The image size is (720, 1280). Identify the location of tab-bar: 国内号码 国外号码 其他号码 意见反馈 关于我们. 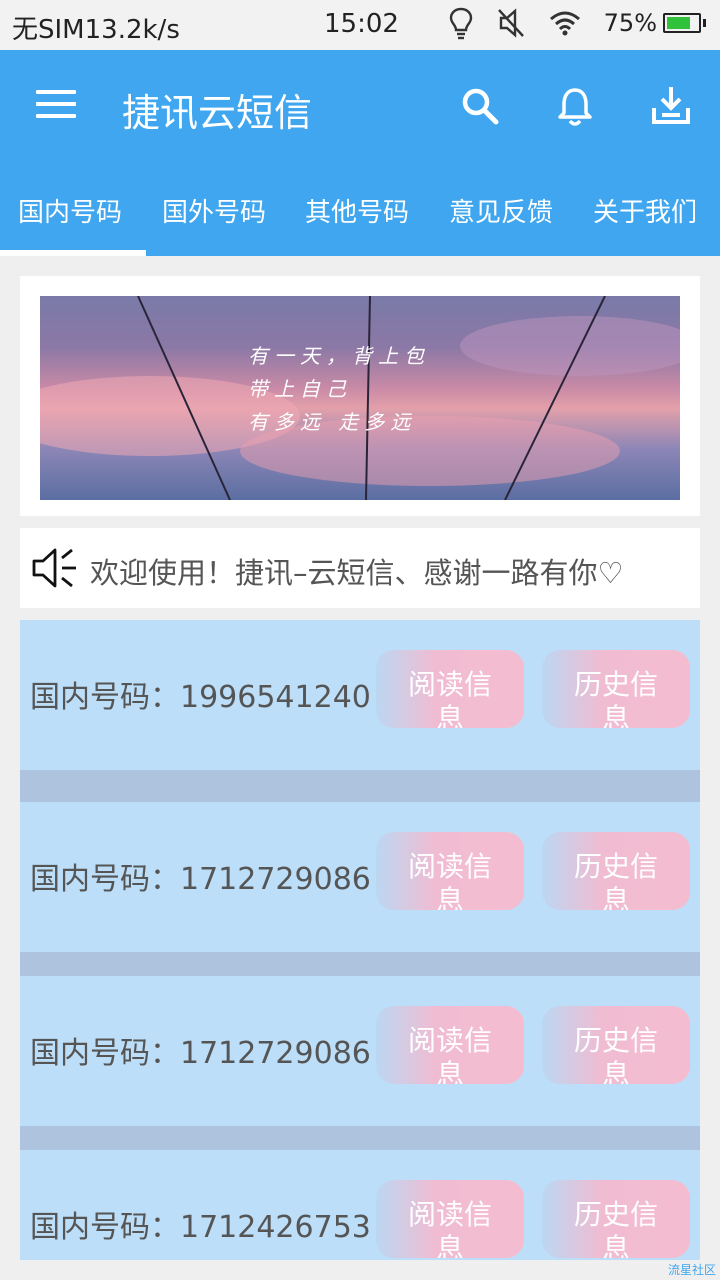
(360, 217).